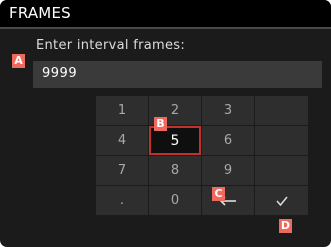 The image size is (331, 247). What do you see at coordinates (122, 140) in the screenshot?
I see `key-4: 4` at bounding box center [122, 140].